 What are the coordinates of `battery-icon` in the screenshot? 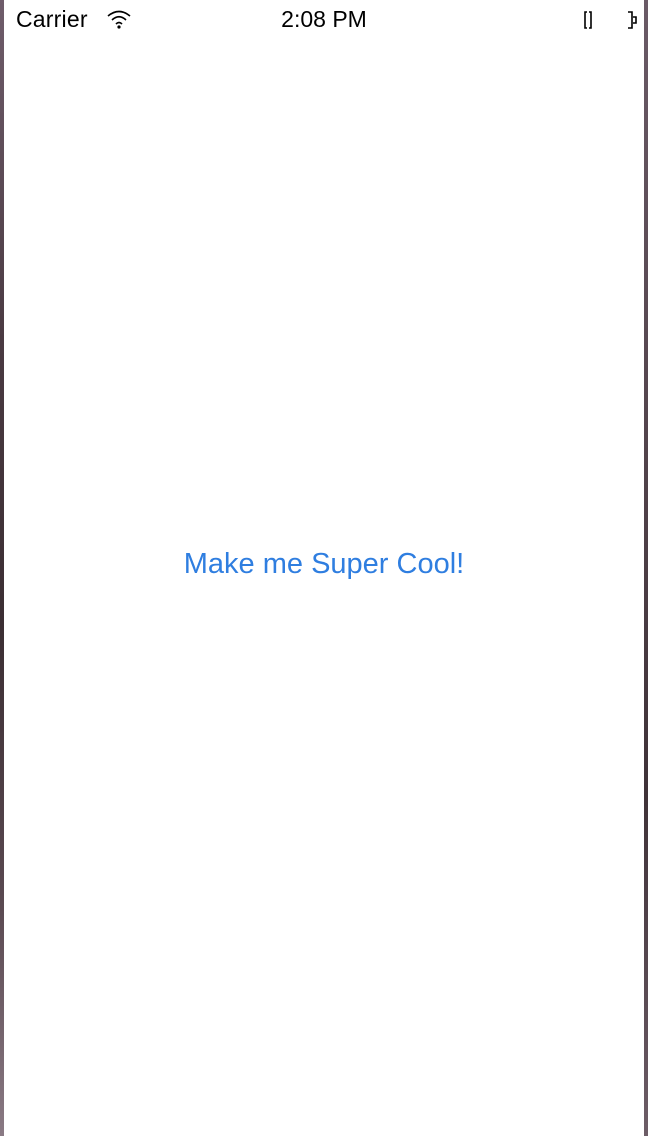 It's located at (610, 20).